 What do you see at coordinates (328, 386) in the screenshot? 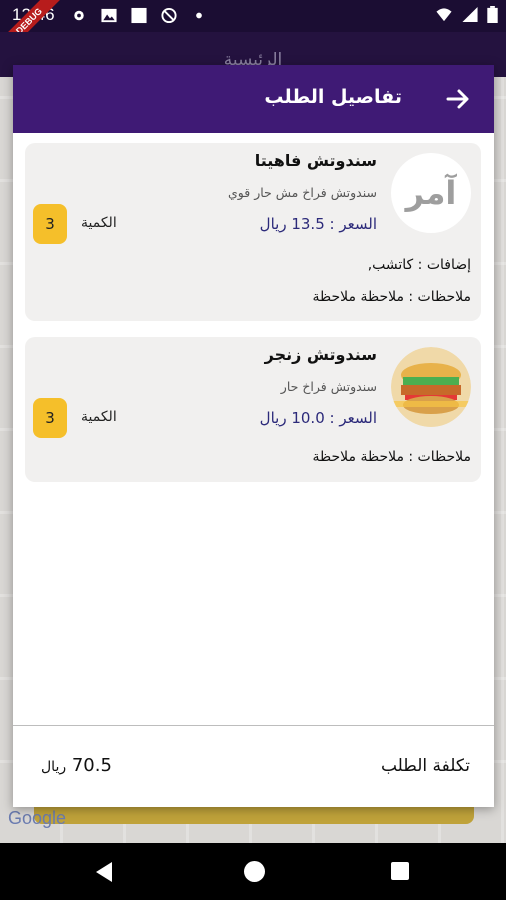
I see `item-description: سندوتش فراخ حار` at bounding box center [328, 386].